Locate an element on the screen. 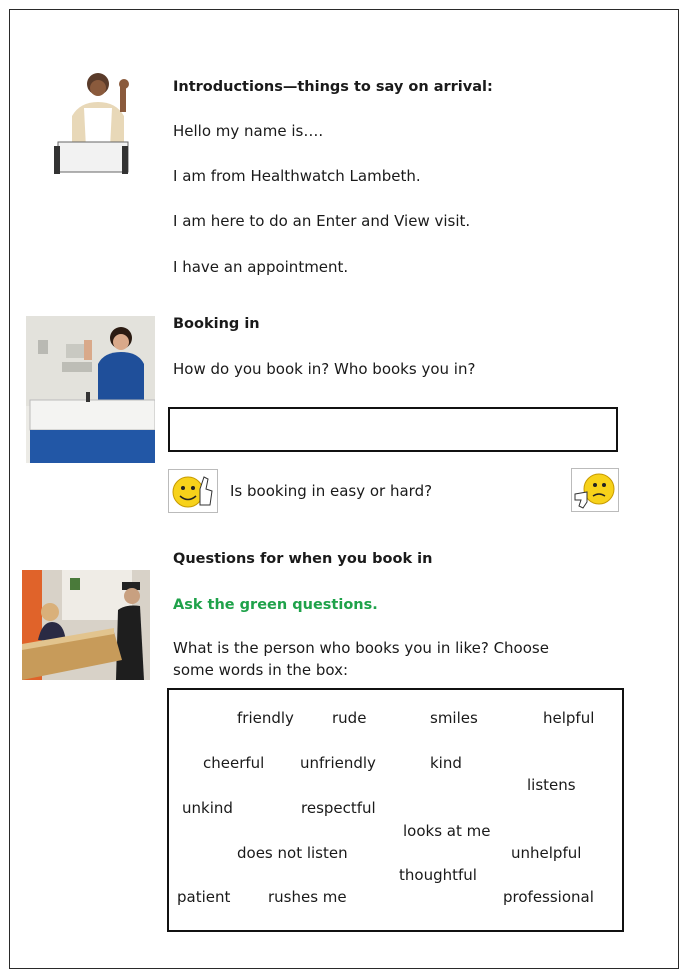  booking-heading: Booking in is located at coordinates (216, 324).